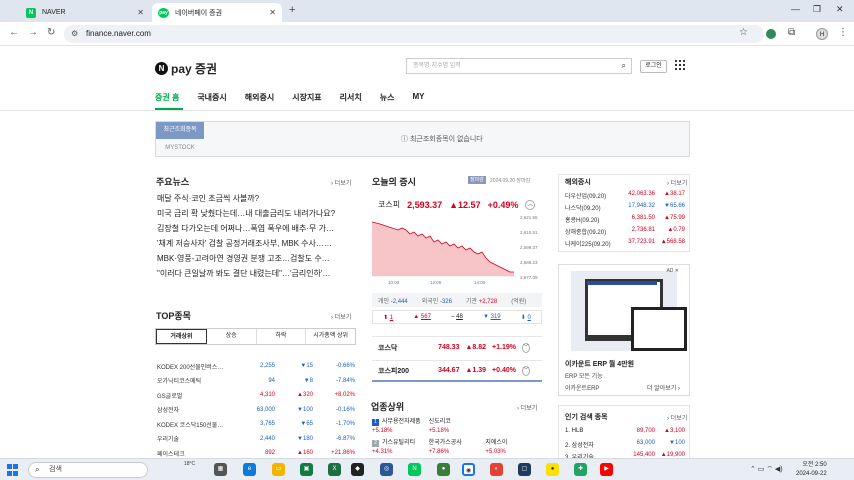 Image resolution: width=854 pixels, height=480 pixels. I want to click on kosdaq-row: 코스닥 748.33 ▲8.82 +1.19% ﹀, so click(457, 347).